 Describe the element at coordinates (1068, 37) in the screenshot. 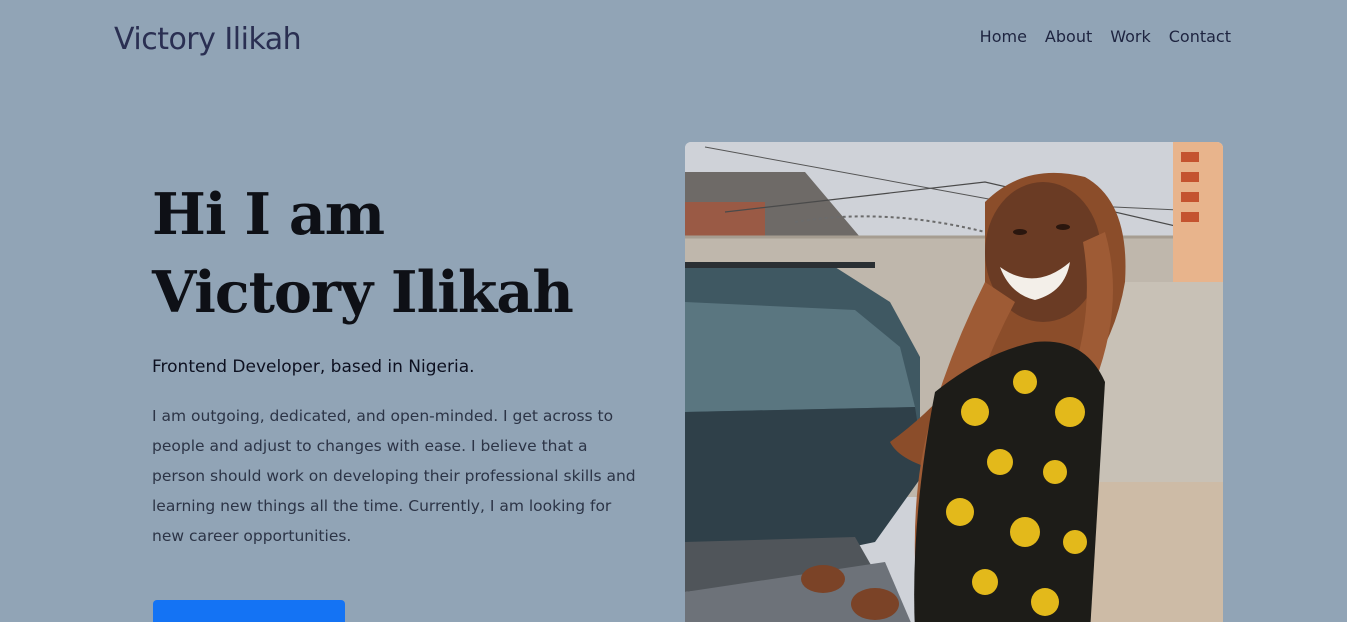

I see `nav-link-about: About` at that location.